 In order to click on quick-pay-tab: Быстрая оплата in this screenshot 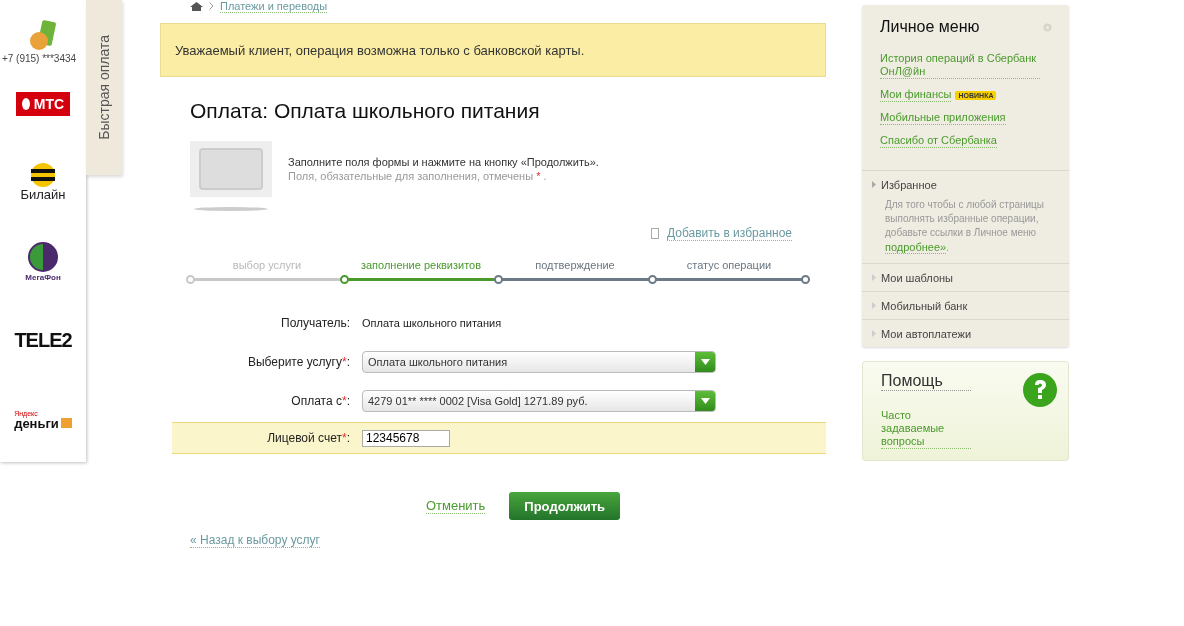, I will do `click(104, 87)`.